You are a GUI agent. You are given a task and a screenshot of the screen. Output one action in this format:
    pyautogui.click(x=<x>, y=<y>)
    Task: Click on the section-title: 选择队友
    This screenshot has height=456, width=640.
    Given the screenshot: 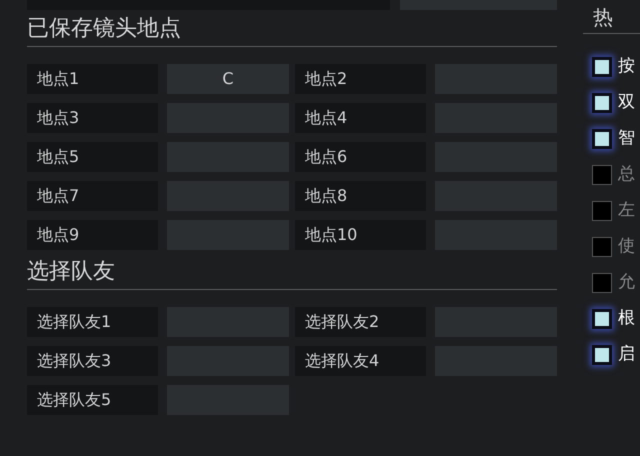 What is the action you would take?
    pyautogui.click(x=71, y=271)
    